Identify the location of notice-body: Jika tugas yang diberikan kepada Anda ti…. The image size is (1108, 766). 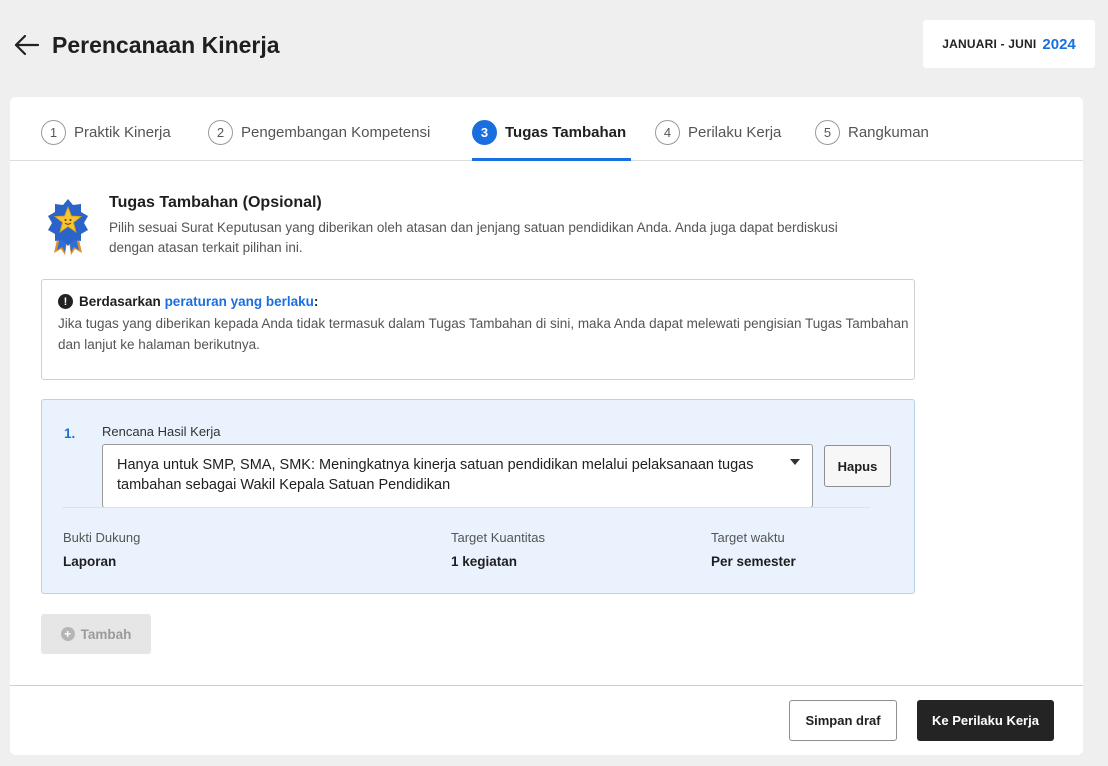
(483, 334).